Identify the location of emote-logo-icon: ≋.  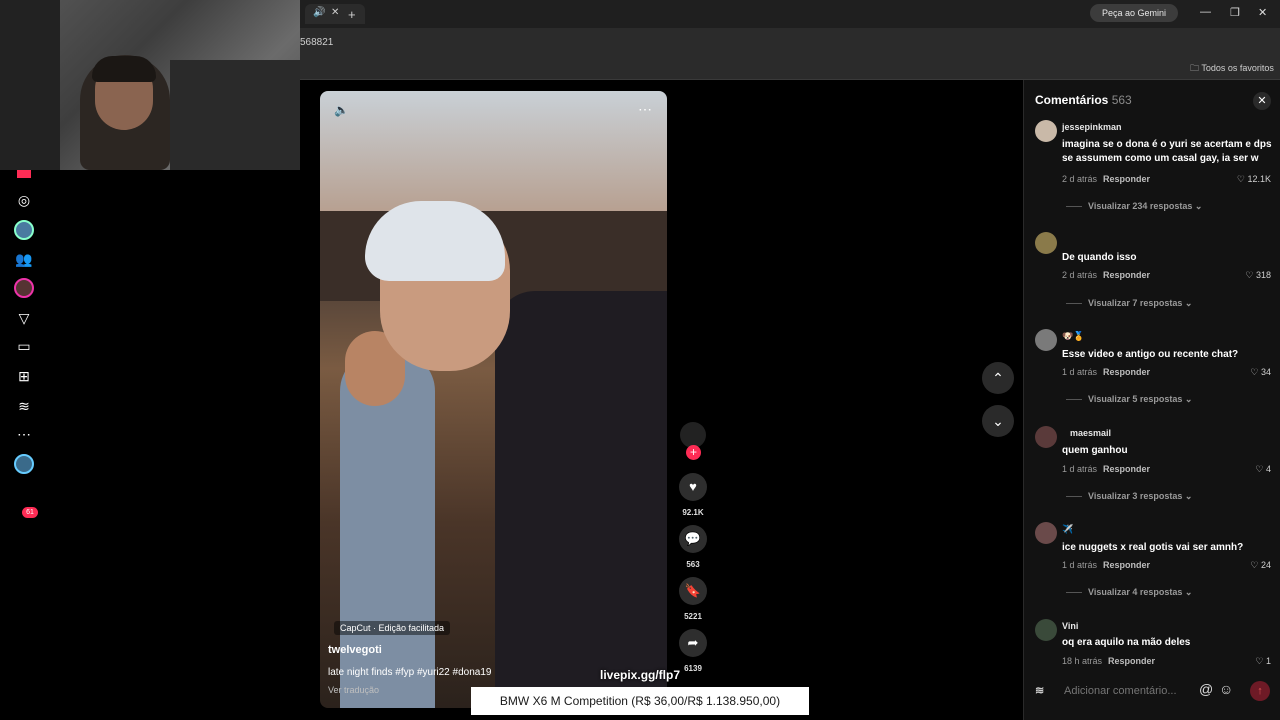
(1046, 691).